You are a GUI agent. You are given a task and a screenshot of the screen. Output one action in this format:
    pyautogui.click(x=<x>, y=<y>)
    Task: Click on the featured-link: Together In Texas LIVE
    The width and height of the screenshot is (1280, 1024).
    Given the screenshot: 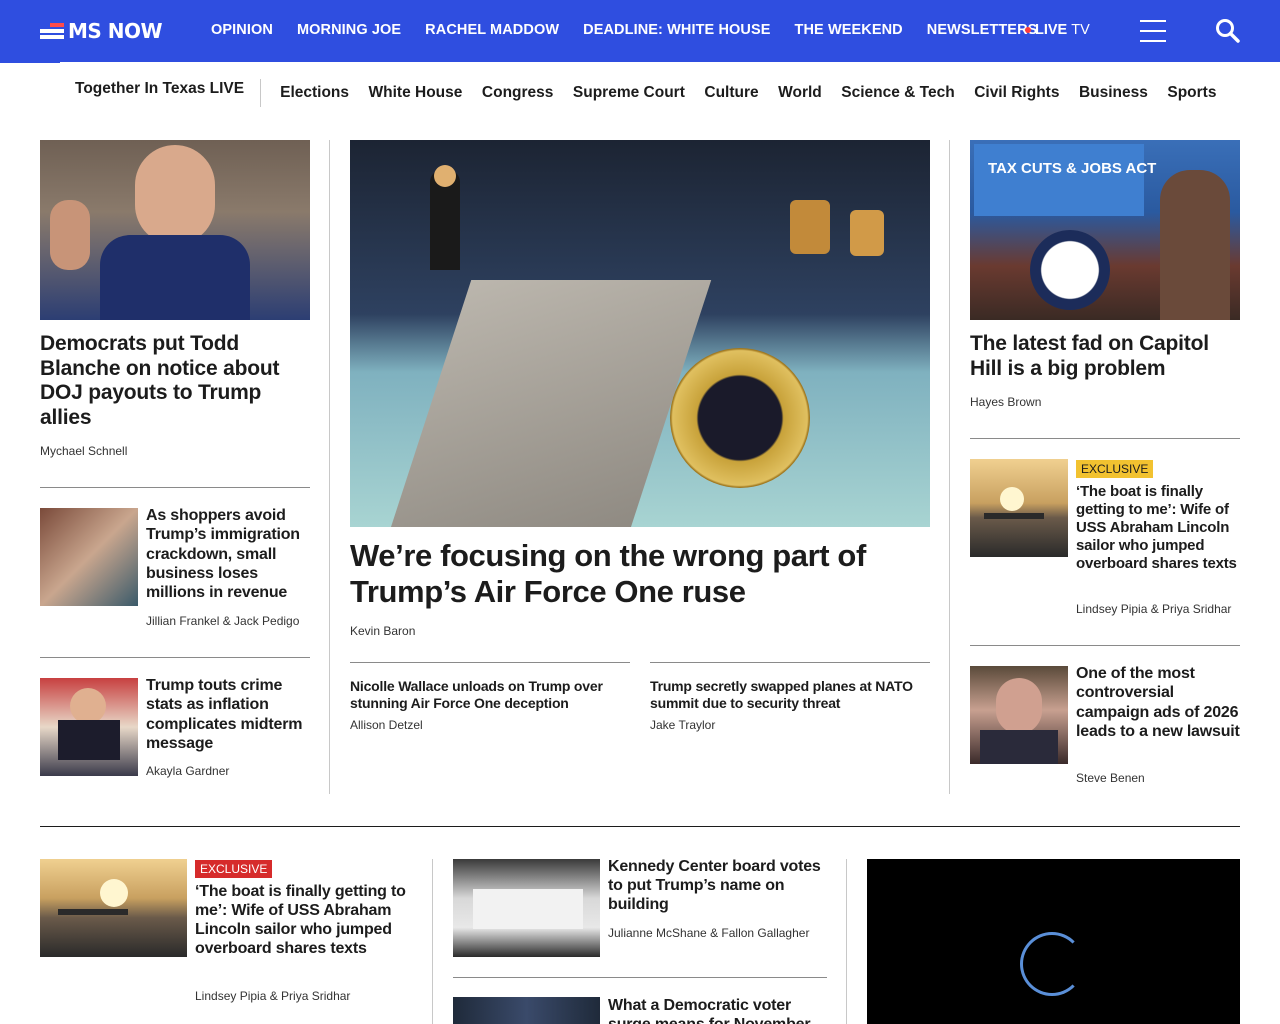 What is the action you would take?
    pyautogui.click(x=168, y=93)
    